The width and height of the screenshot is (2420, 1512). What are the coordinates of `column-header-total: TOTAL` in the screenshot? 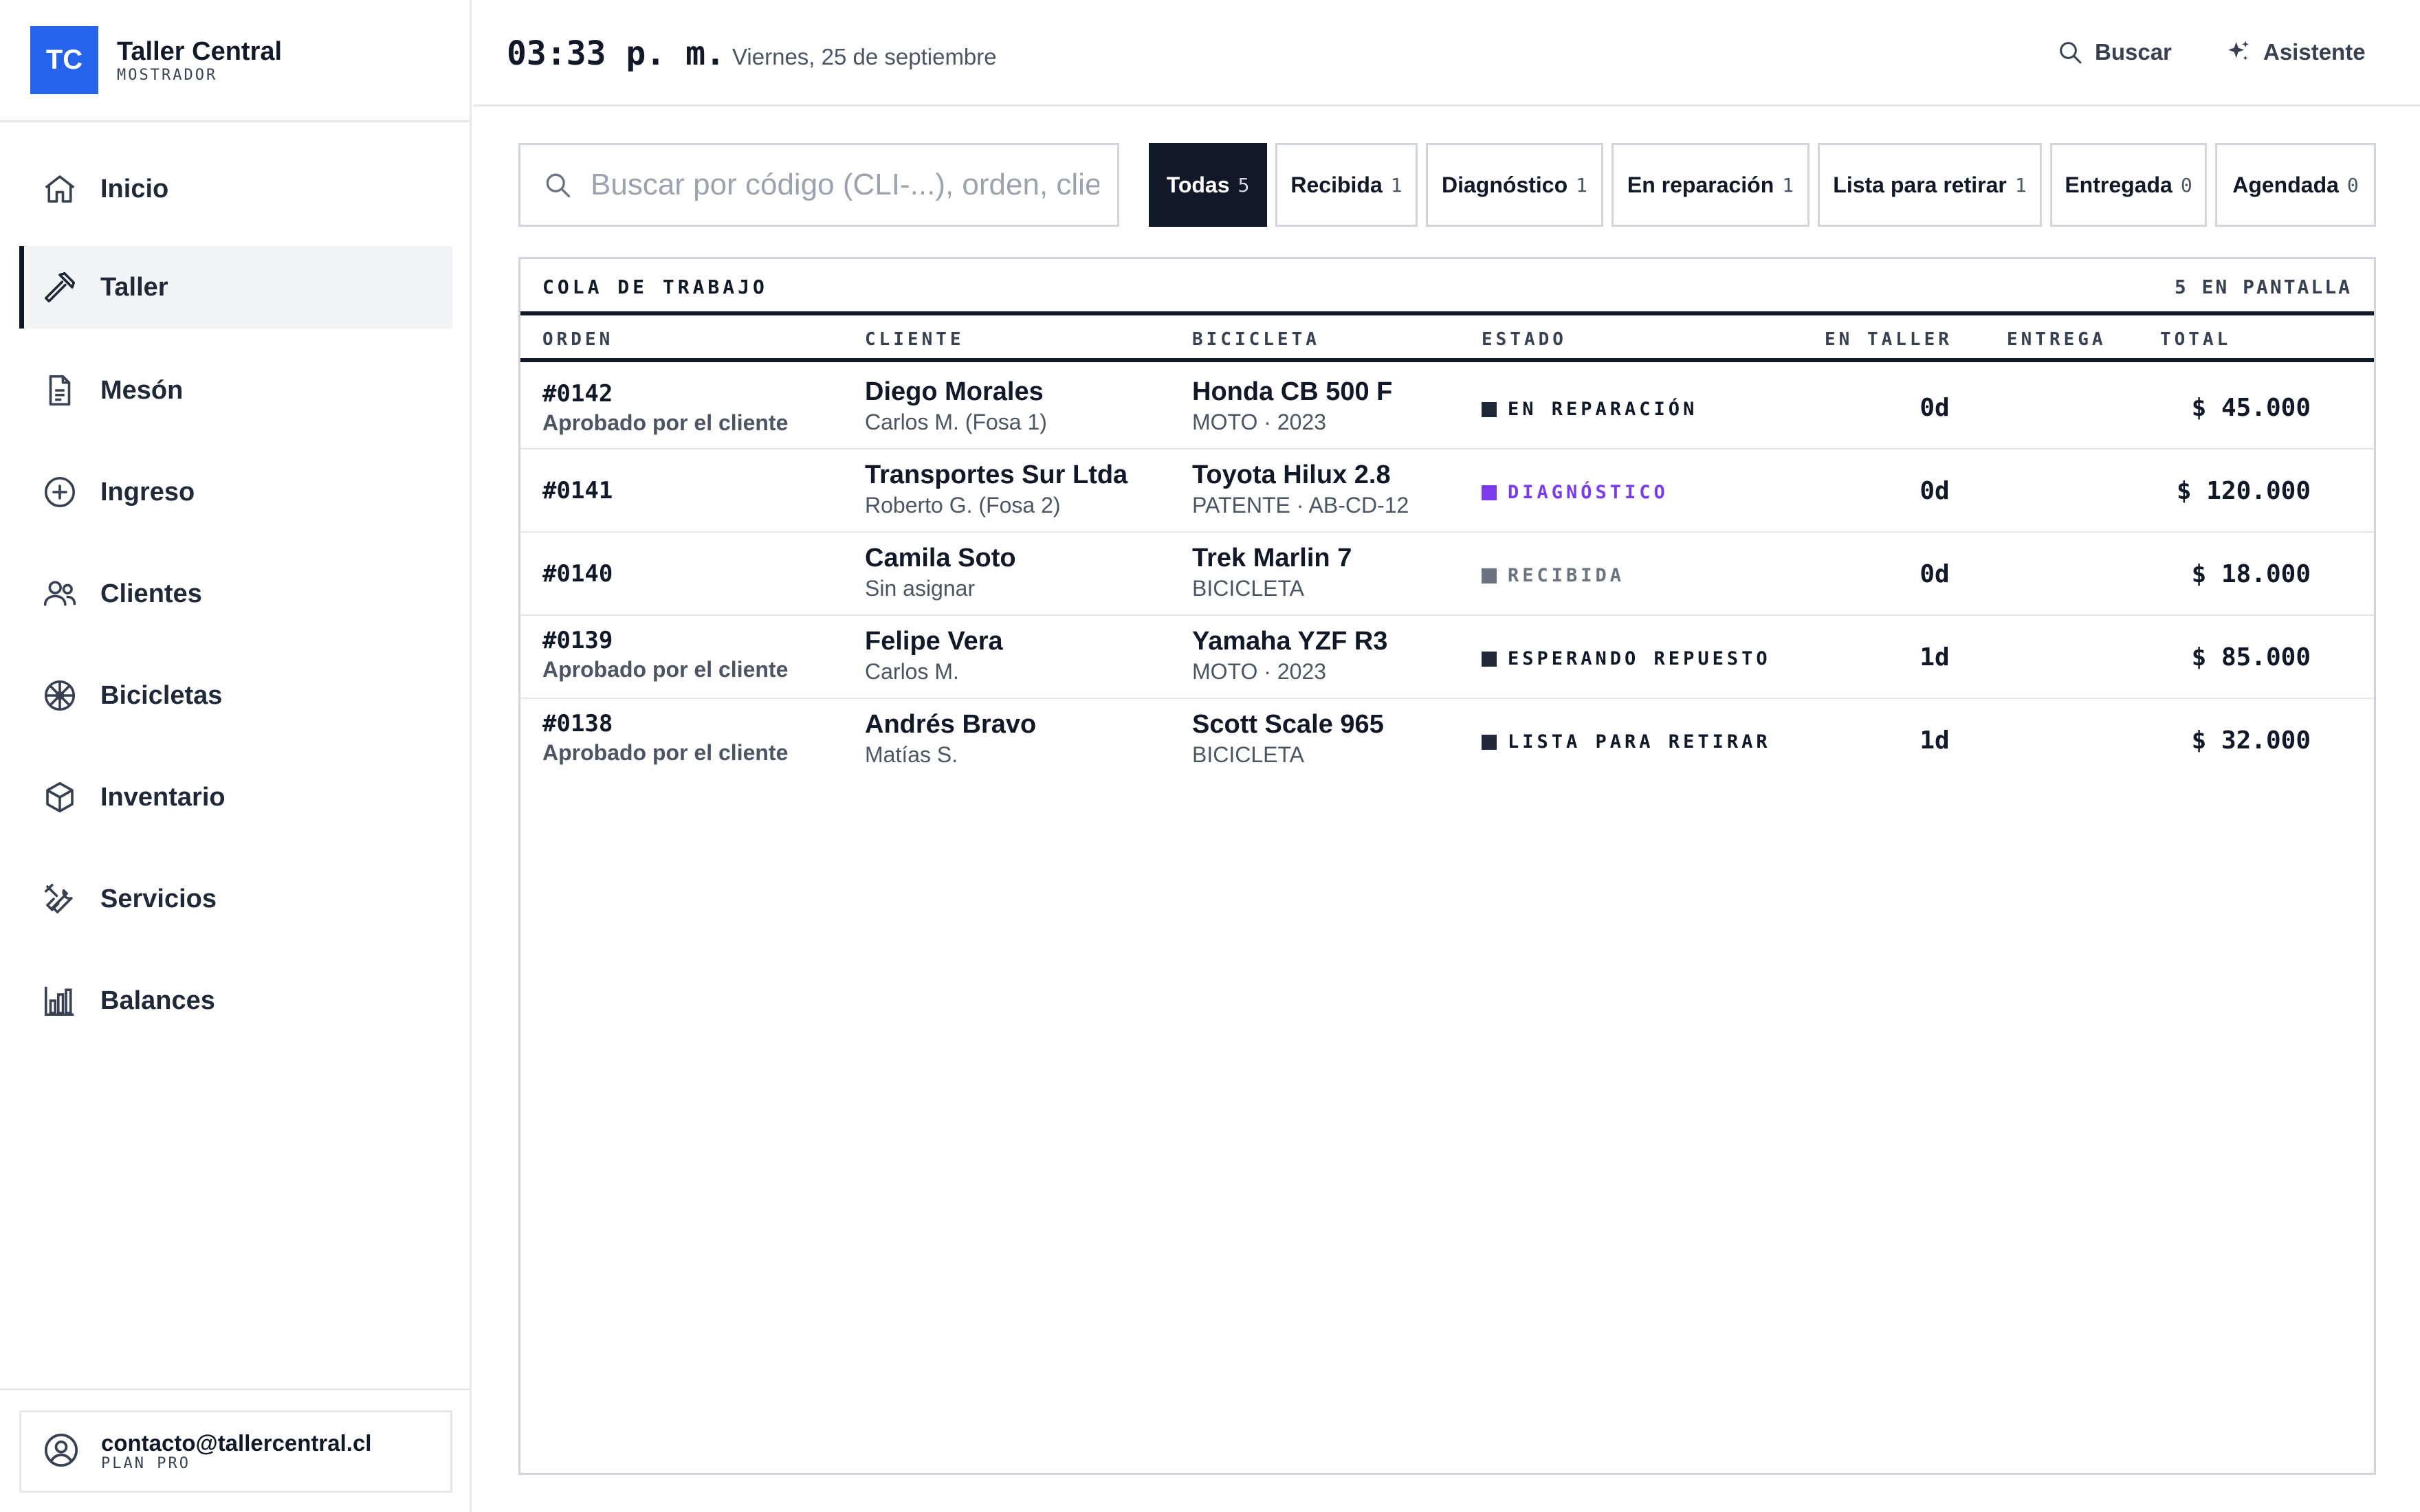 It's located at (2195, 339).